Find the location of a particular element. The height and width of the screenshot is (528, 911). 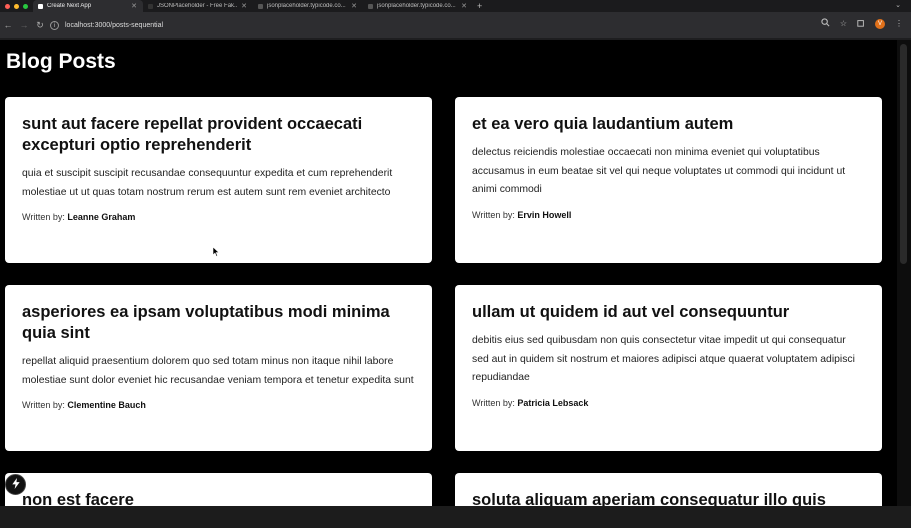

scrollbar-thumb is located at coordinates (903, 154).